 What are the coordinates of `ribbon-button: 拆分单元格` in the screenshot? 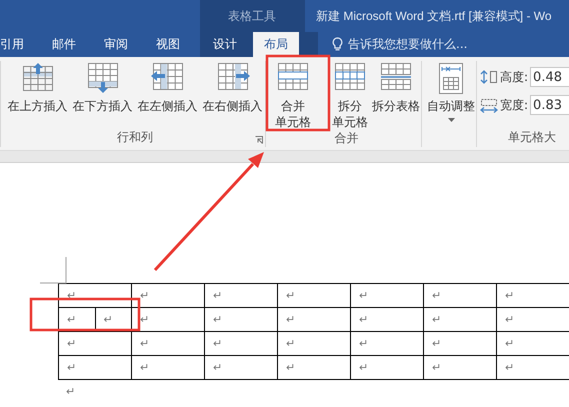 It's located at (350, 95).